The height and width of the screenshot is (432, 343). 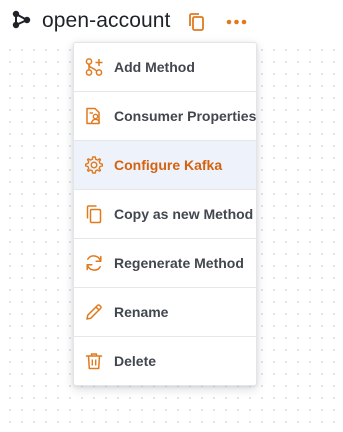 What do you see at coordinates (165, 361) in the screenshot?
I see `menu-item-delete: Delete` at bounding box center [165, 361].